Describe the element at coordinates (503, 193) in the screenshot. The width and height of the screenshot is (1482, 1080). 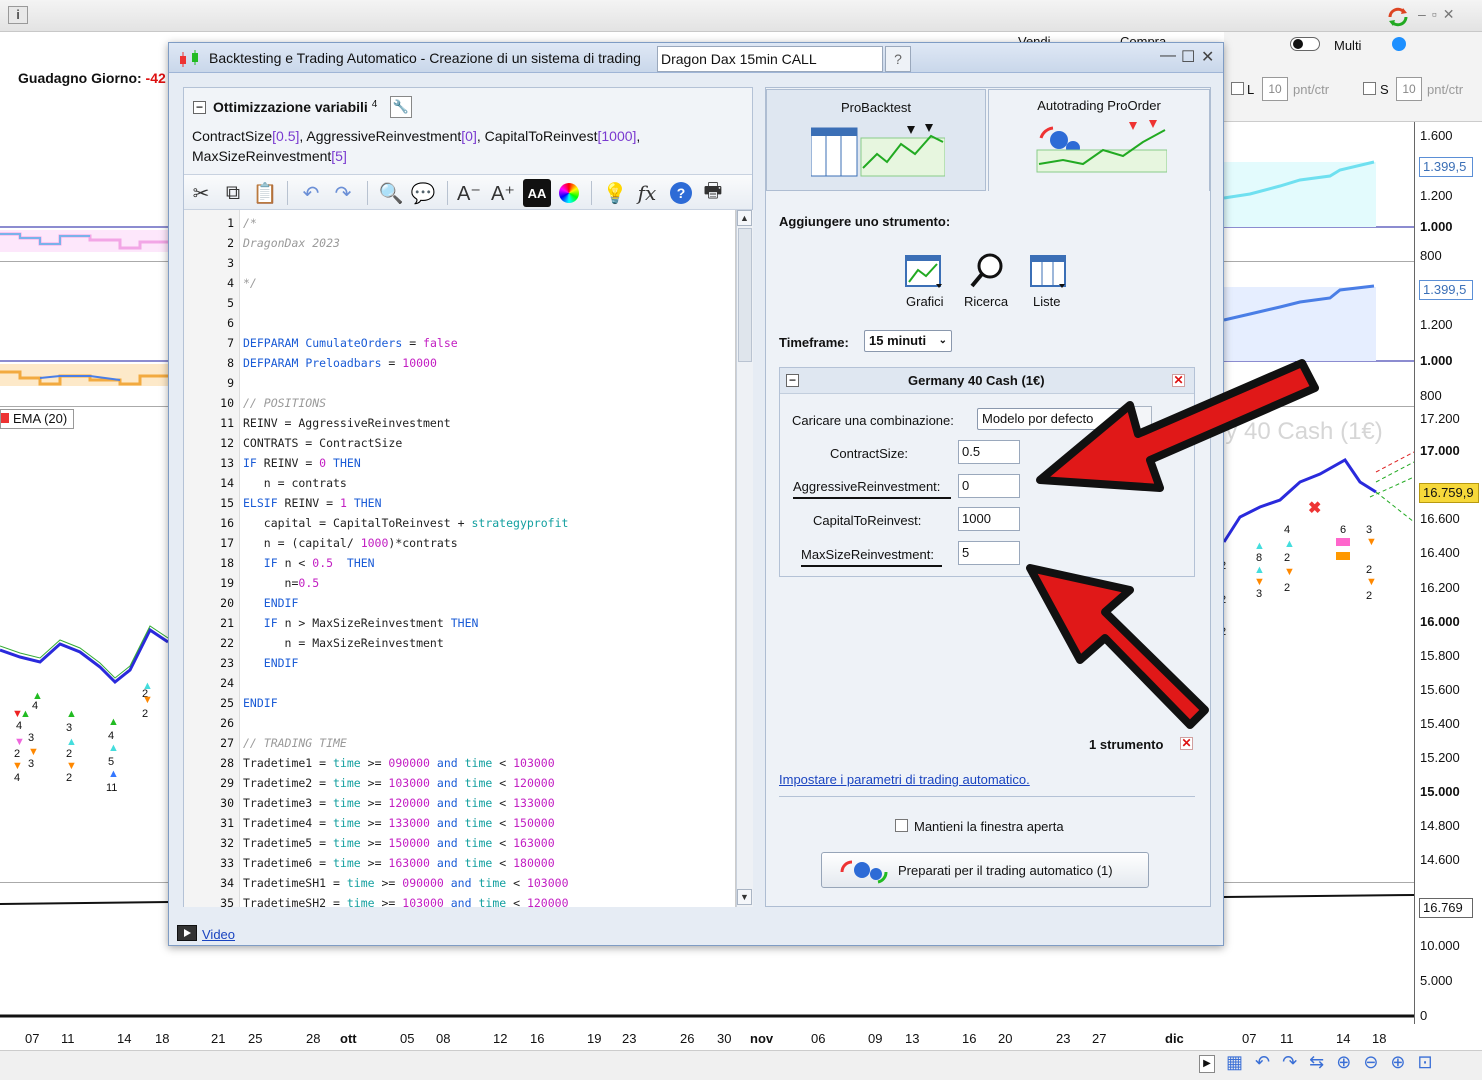
I see `font-increase-icon: A⁺` at that location.